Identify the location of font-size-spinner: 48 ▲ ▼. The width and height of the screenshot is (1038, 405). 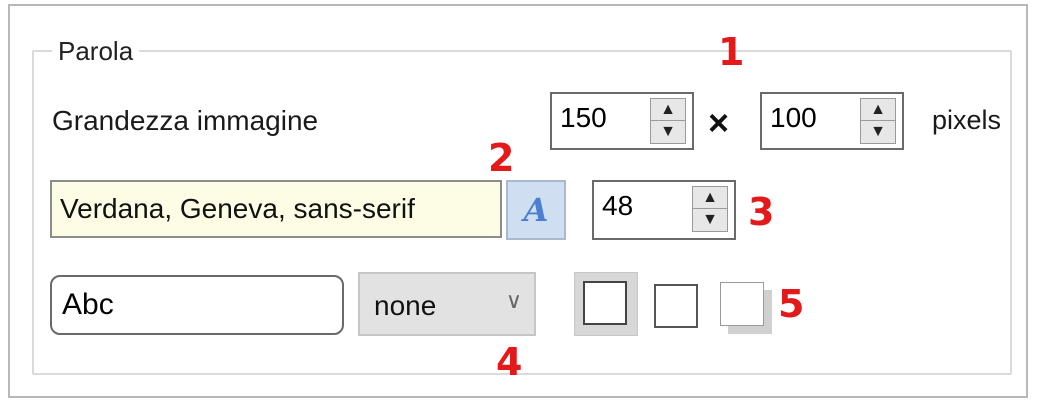
(664, 210).